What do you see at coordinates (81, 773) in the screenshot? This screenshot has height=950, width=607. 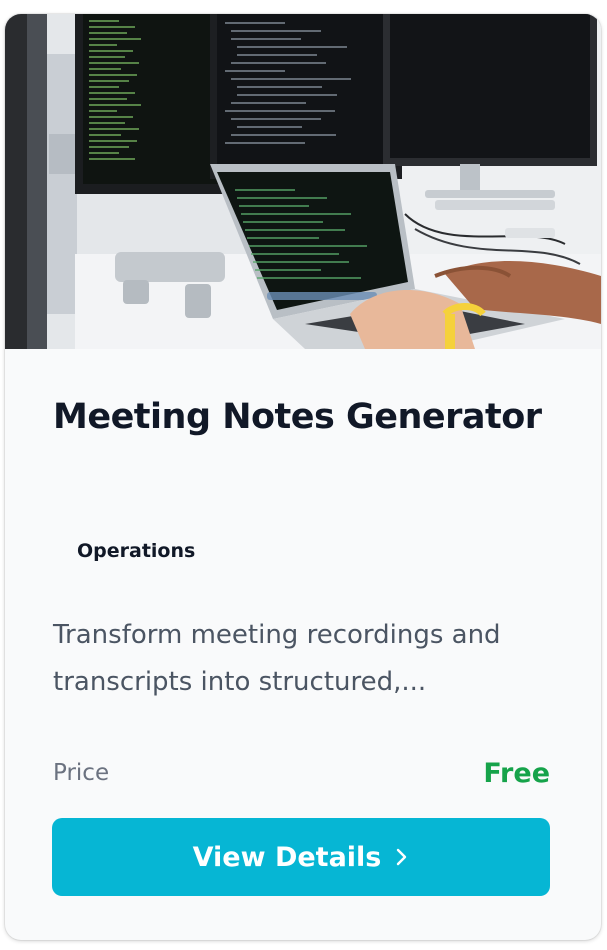 I see `price-label: Price` at bounding box center [81, 773].